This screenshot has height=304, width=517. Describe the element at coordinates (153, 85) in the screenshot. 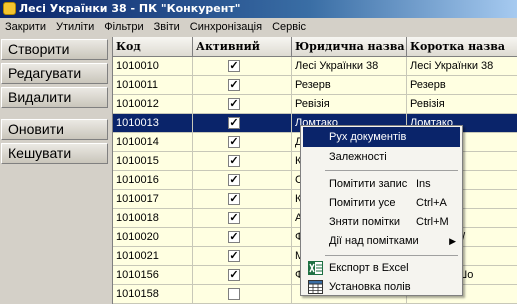

I see `cell-code: 1010011` at that location.